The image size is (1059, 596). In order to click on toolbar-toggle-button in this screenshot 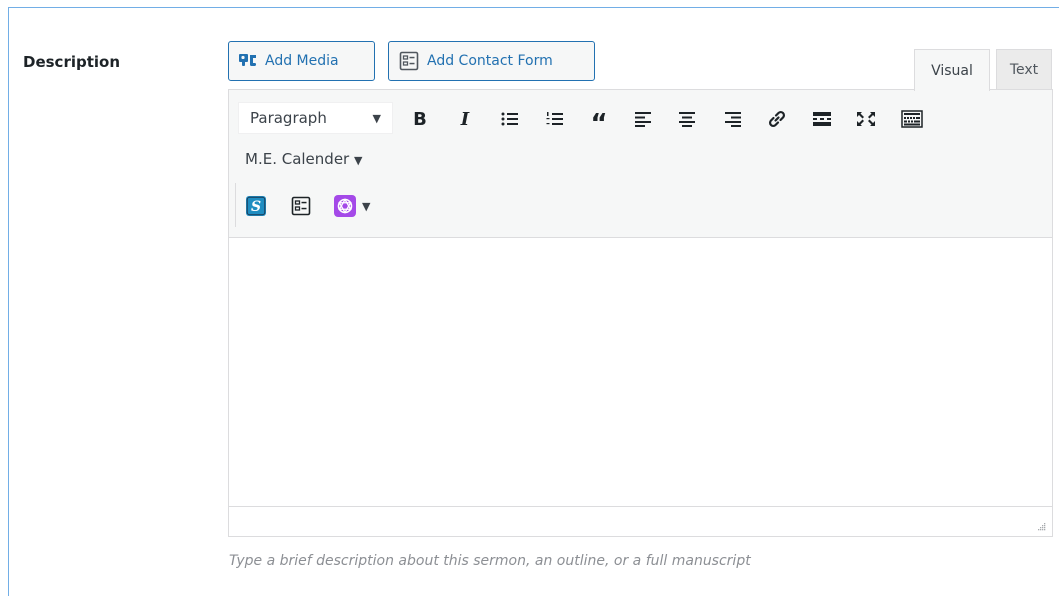, I will do `click(912, 119)`.